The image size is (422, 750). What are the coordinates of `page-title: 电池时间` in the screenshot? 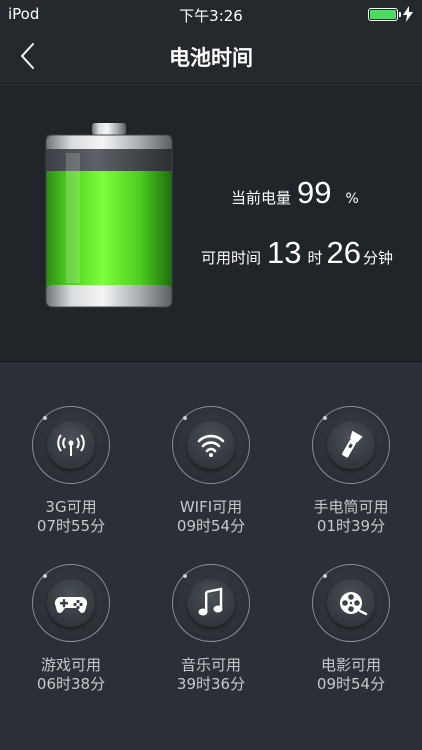 It's located at (211, 58).